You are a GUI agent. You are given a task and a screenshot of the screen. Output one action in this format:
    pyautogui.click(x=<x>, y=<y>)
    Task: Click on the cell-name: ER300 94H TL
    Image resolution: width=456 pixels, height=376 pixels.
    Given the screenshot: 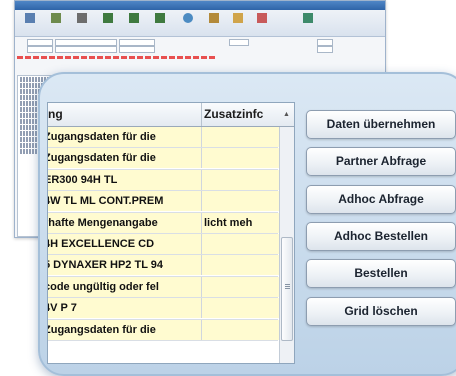 What is the action you would take?
    pyautogui.click(x=125, y=179)
    